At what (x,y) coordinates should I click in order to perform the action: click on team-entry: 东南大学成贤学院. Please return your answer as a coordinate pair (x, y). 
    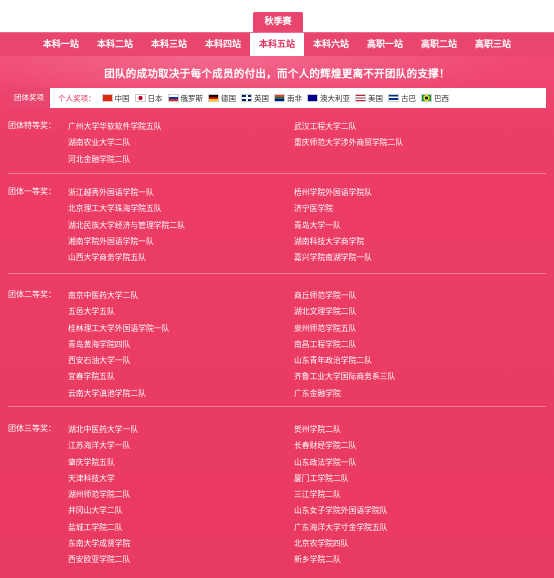
    Looking at the image, I should click on (103, 545).